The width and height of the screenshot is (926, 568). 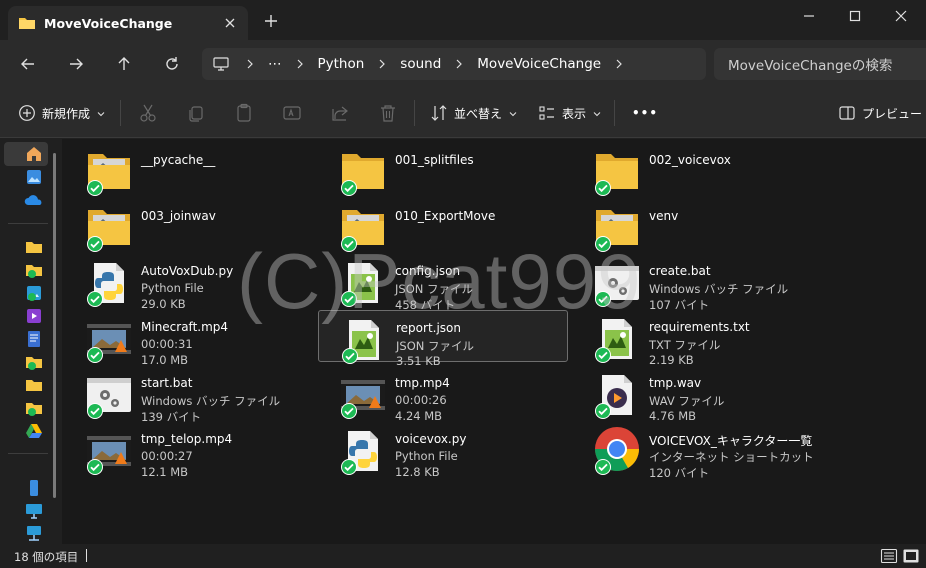 I want to click on google-drive-icon, so click(x=34, y=431).